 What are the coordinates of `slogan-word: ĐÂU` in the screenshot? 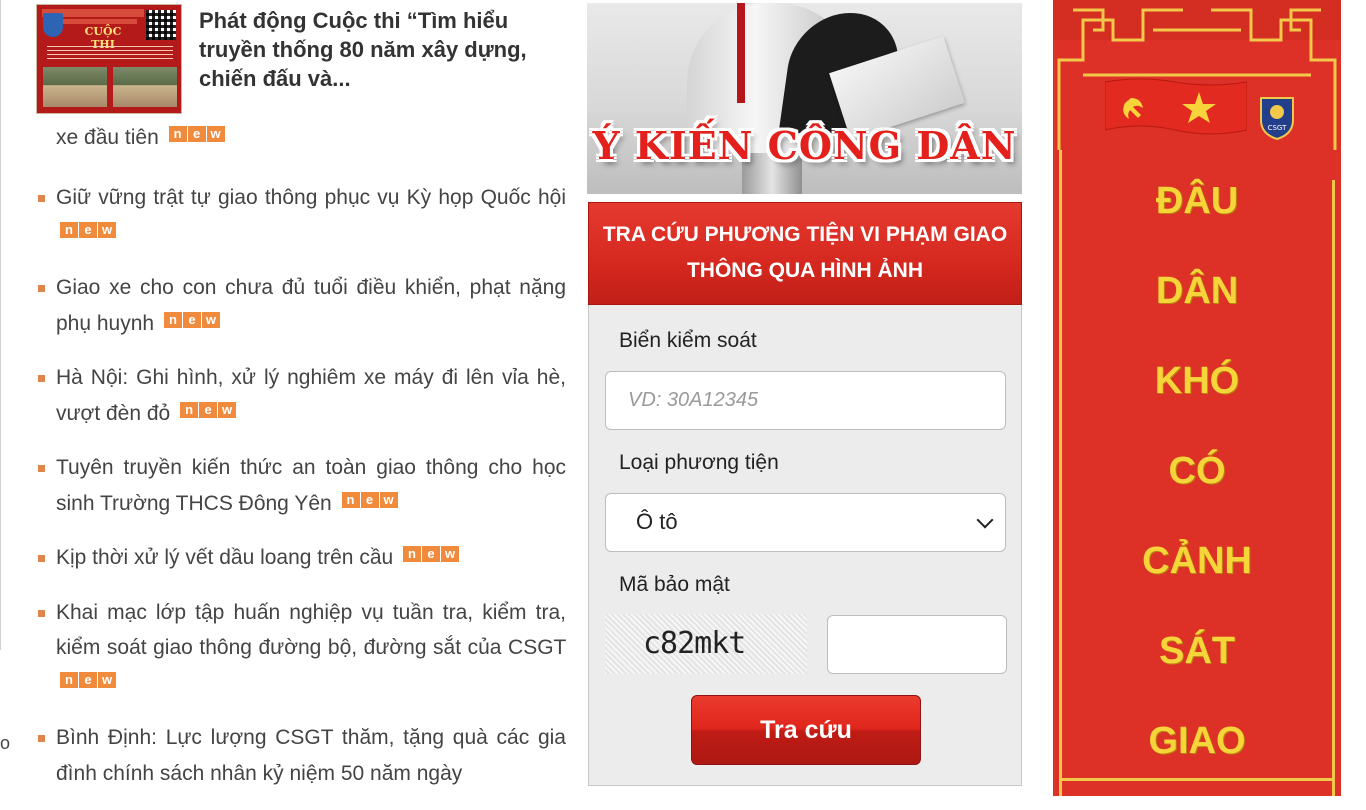 It's located at (1197, 201).